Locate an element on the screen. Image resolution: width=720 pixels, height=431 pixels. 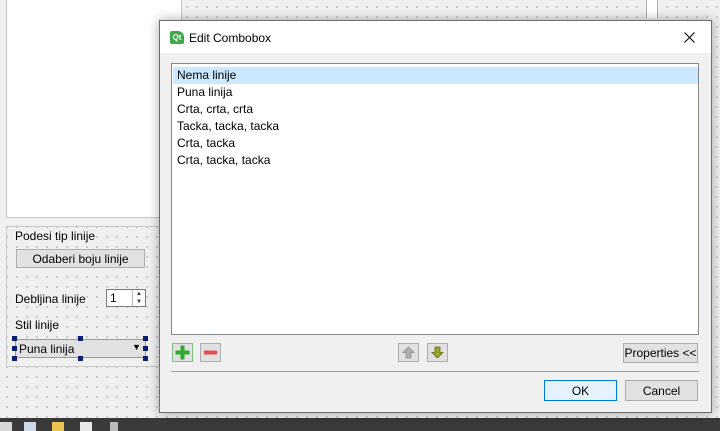
close-icon is located at coordinates (689, 37).